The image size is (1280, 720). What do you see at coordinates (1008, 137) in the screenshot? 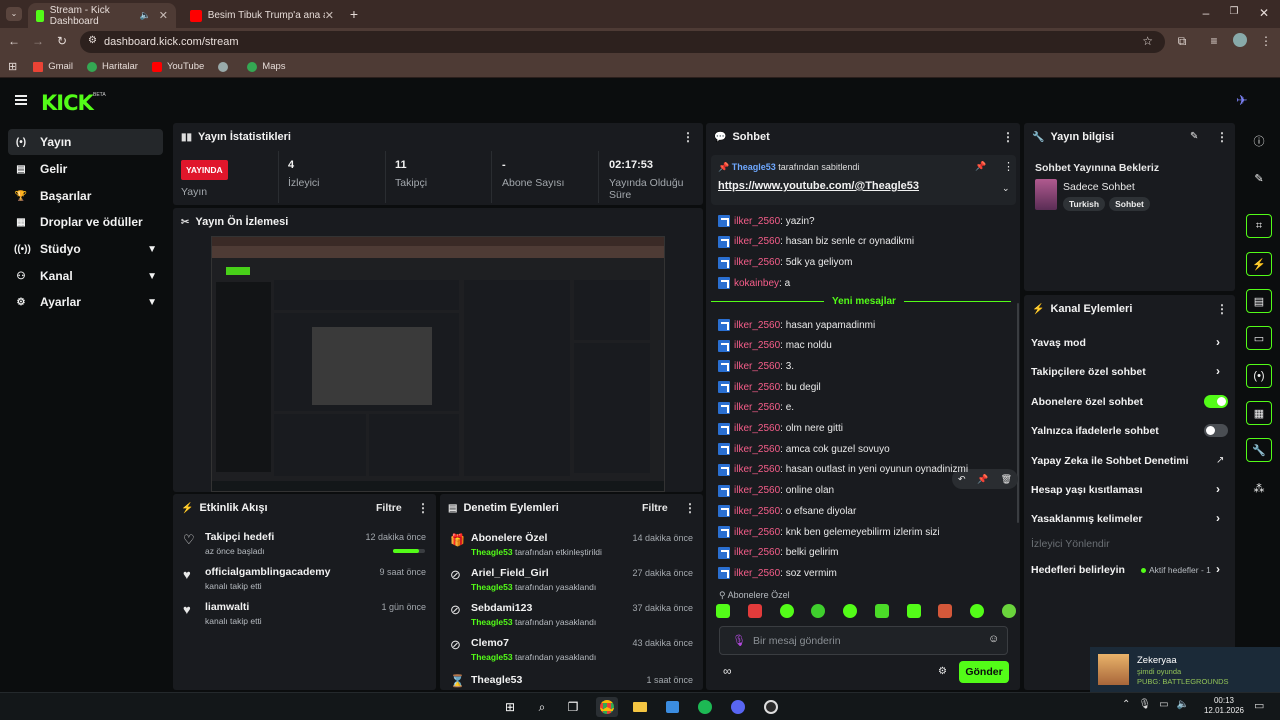
I see `chat-menu-icon: ⋮` at bounding box center [1008, 137].